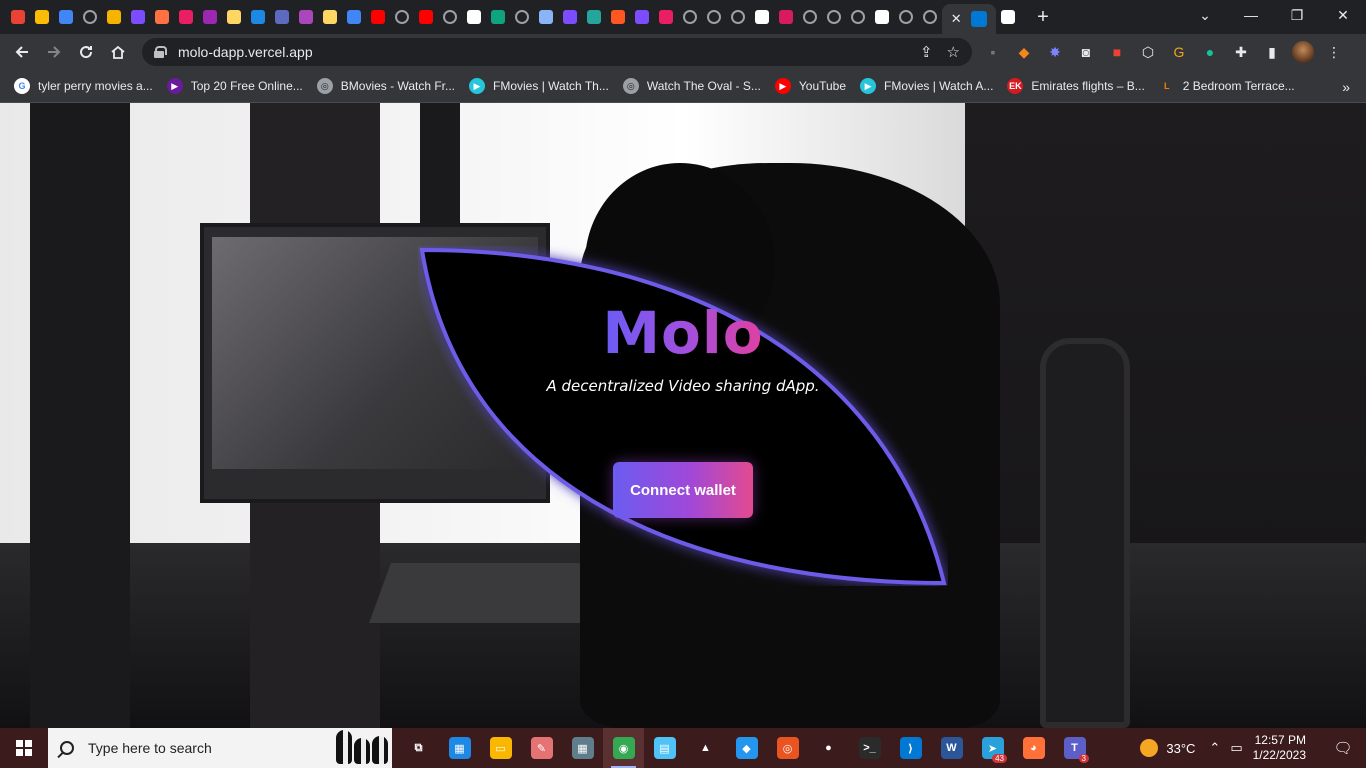  I want to click on taskbar-app-firefox: ◕, so click(1033, 748).